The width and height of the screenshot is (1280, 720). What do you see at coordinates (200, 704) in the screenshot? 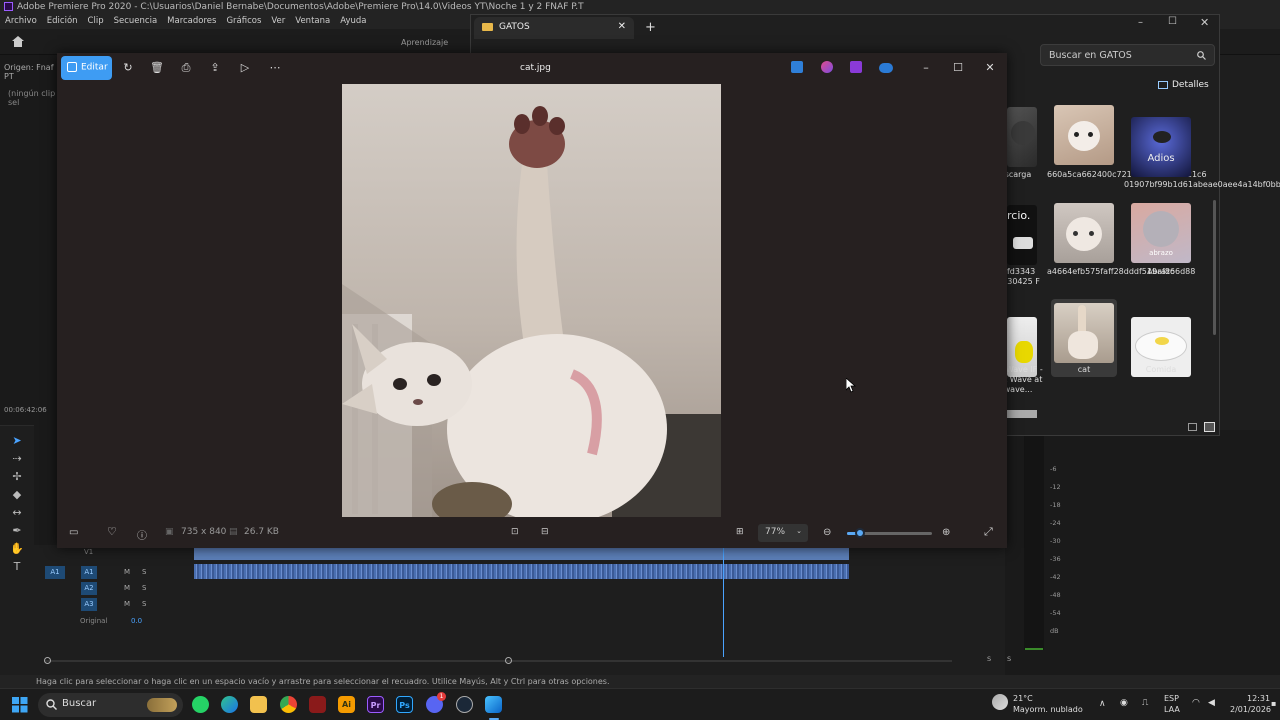
I see `whatsapp-icon` at bounding box center [200, 704].